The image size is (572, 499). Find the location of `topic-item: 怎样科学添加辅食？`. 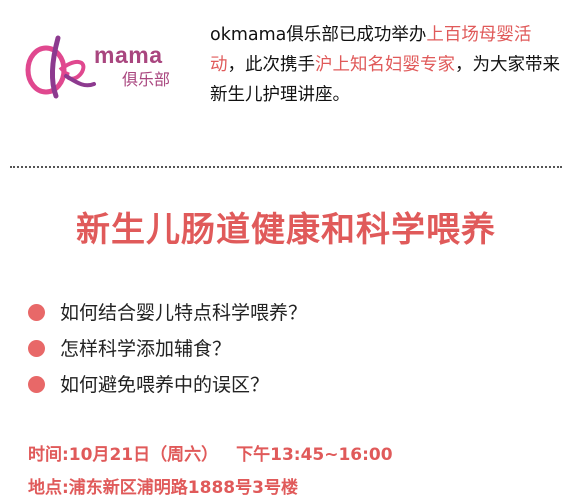

topic-item: 怎样科学添加辅食？ is located at coordinates (167, 352).